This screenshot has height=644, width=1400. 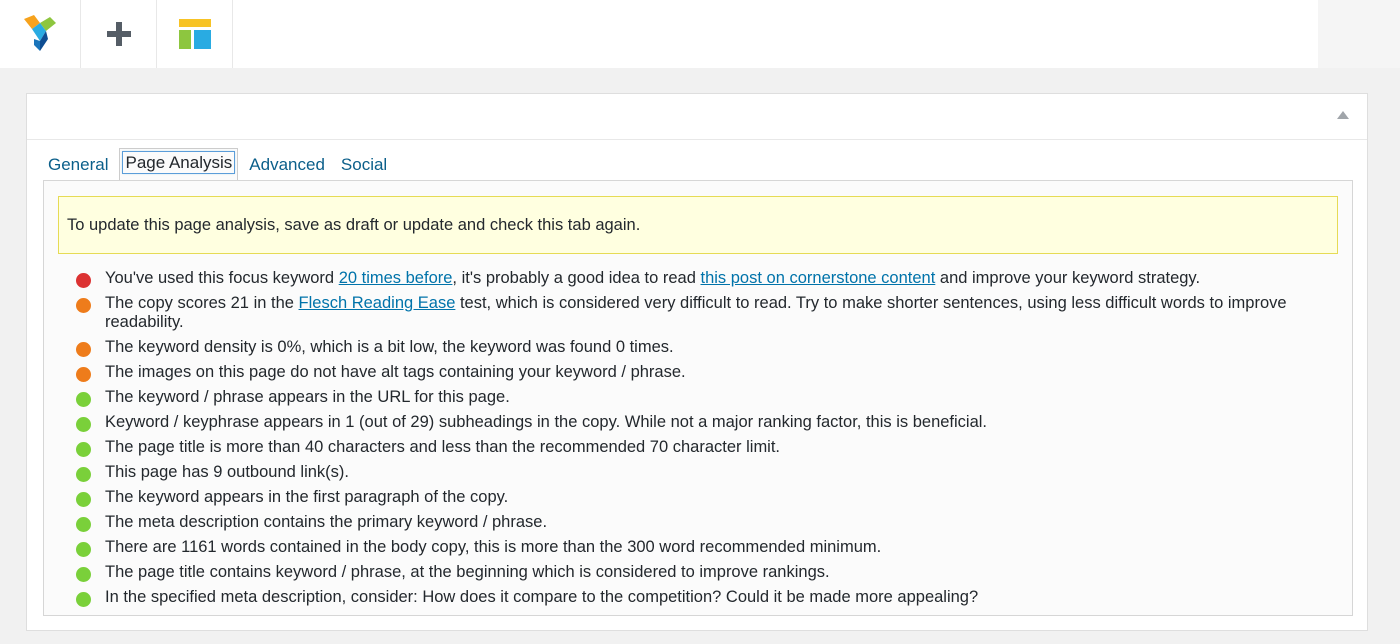 I want to click on visual-composer-logo-icon, so click(x=40, y=33).